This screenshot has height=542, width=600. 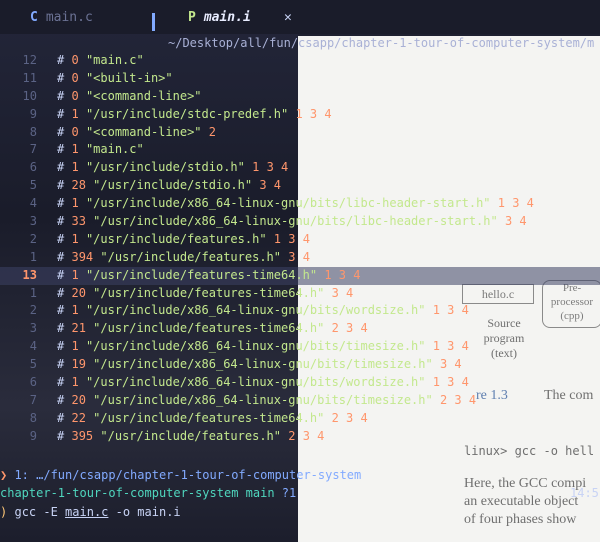 What do you see at coordinates (100, 150) in the screenshot?
I see `line-content: # 1 "main.c"` at bounding box center [100, 150].